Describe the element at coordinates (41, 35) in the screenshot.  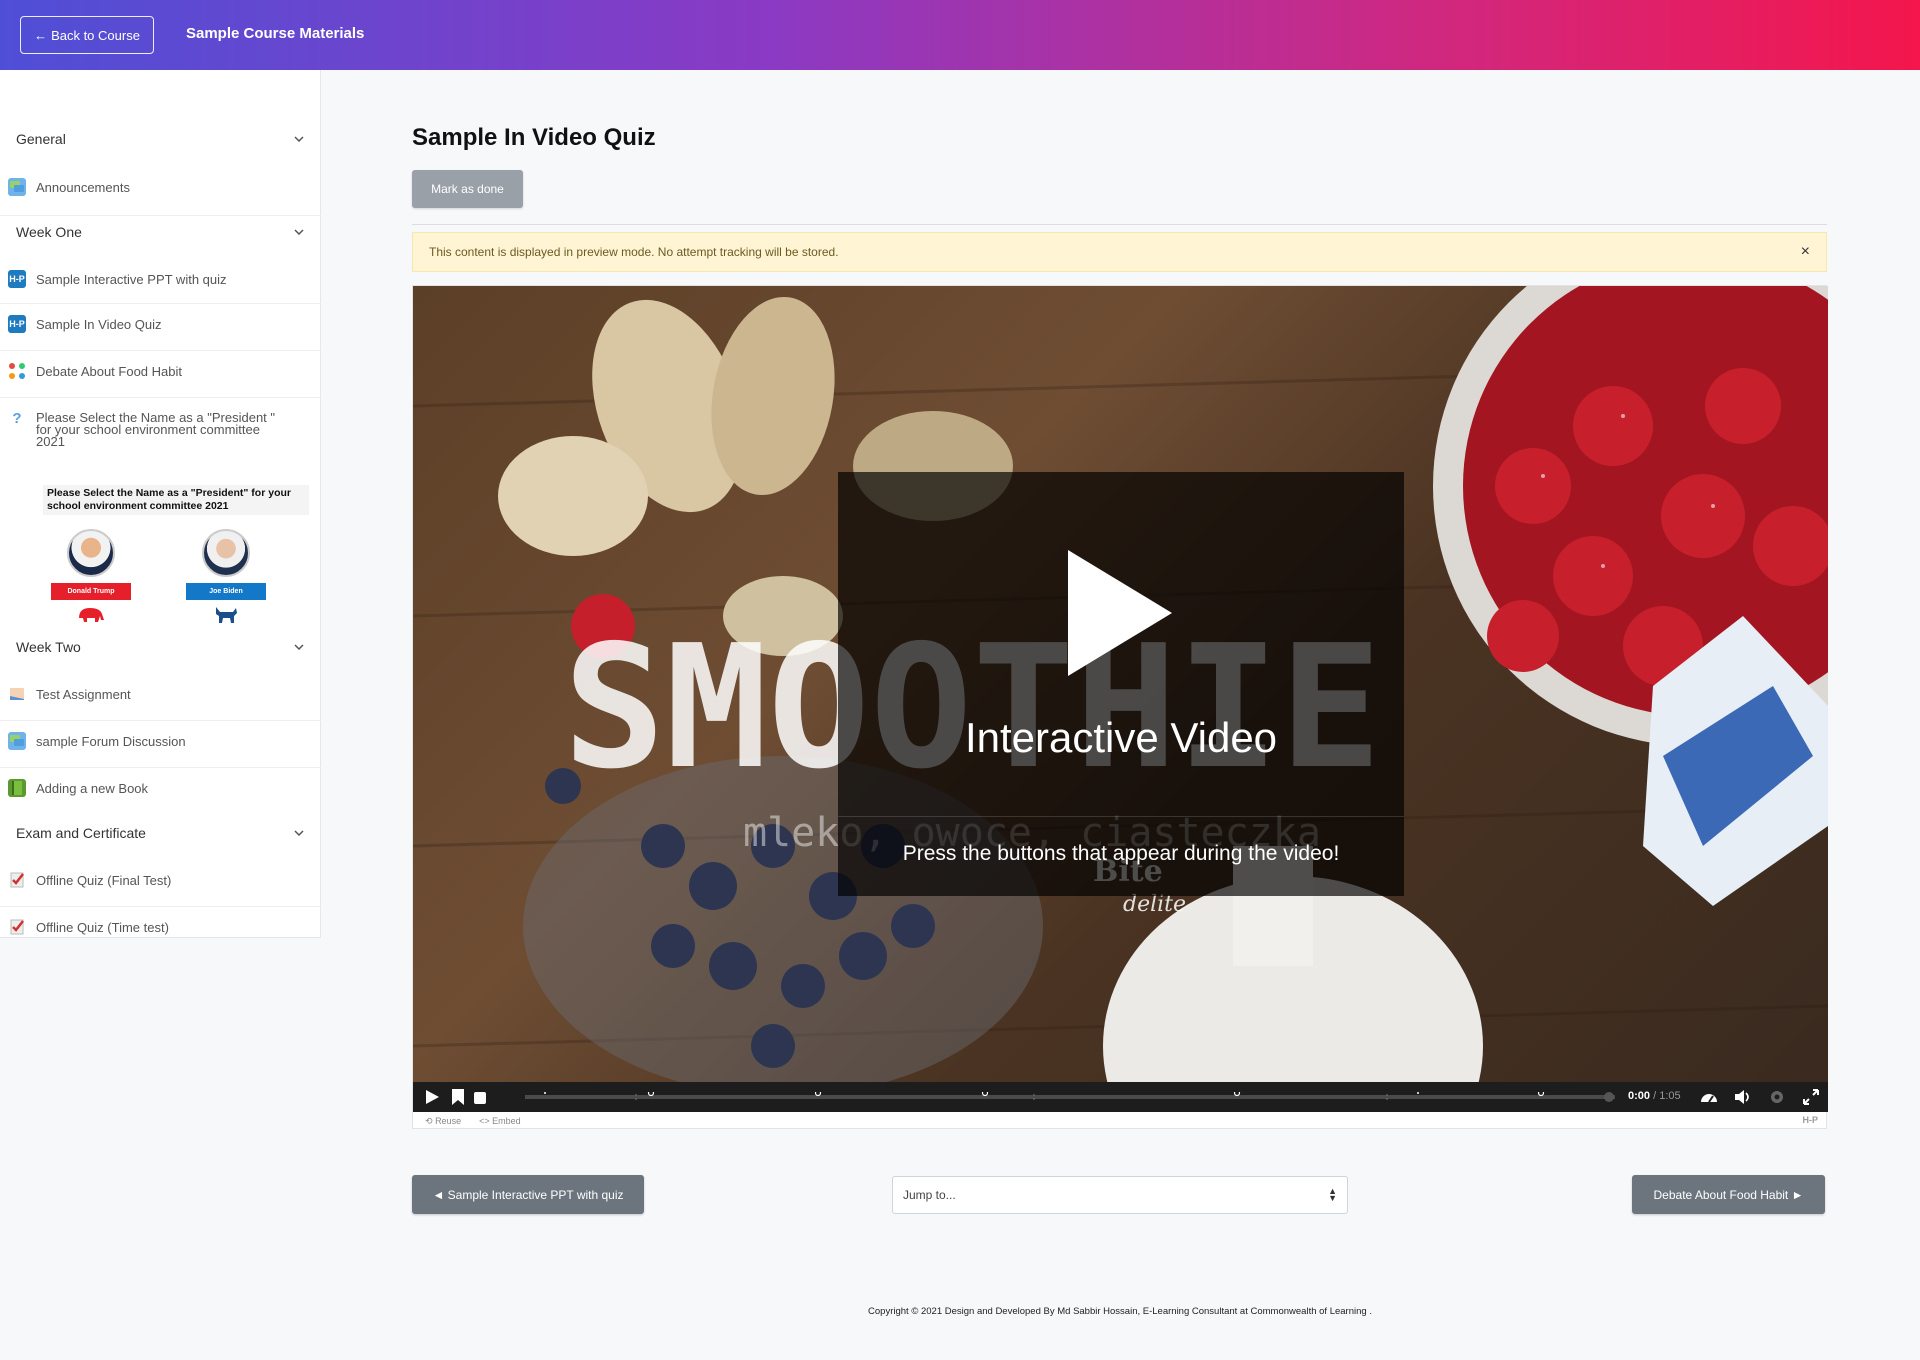
I see `arrow-left-icon: ←` at that location.